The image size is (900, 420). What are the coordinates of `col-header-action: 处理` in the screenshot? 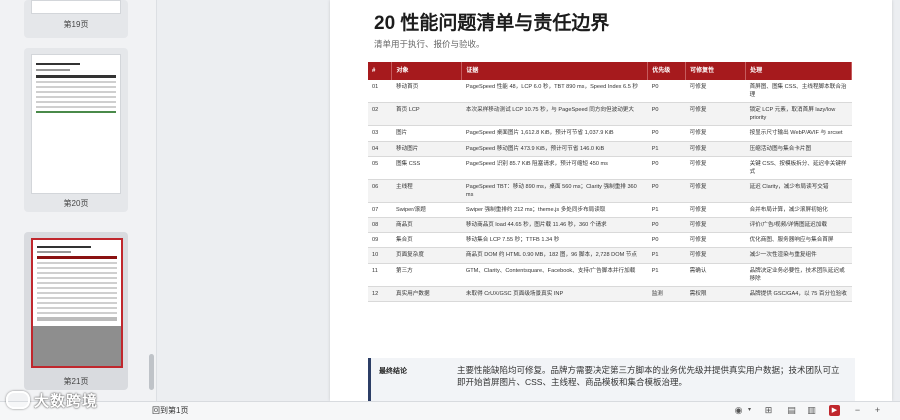 It's located at (798, 71).